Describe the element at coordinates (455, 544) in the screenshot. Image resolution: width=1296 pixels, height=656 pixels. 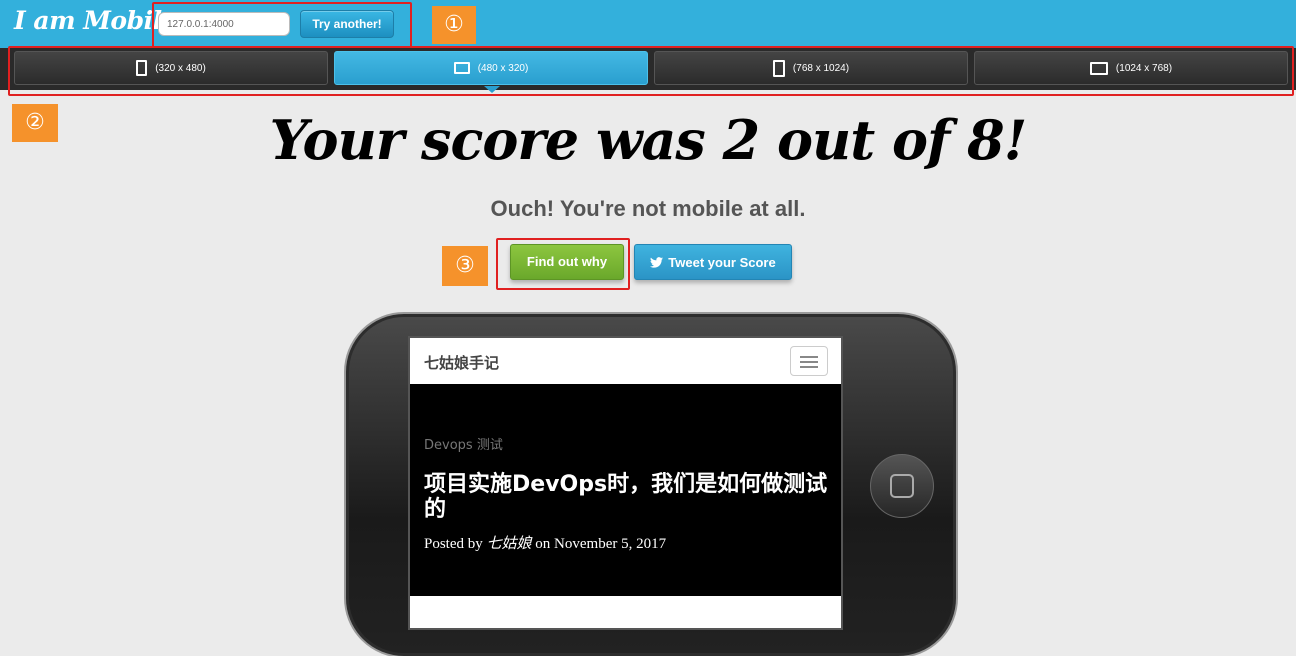
I see `posted-by-prefix: Posted by` at that location.